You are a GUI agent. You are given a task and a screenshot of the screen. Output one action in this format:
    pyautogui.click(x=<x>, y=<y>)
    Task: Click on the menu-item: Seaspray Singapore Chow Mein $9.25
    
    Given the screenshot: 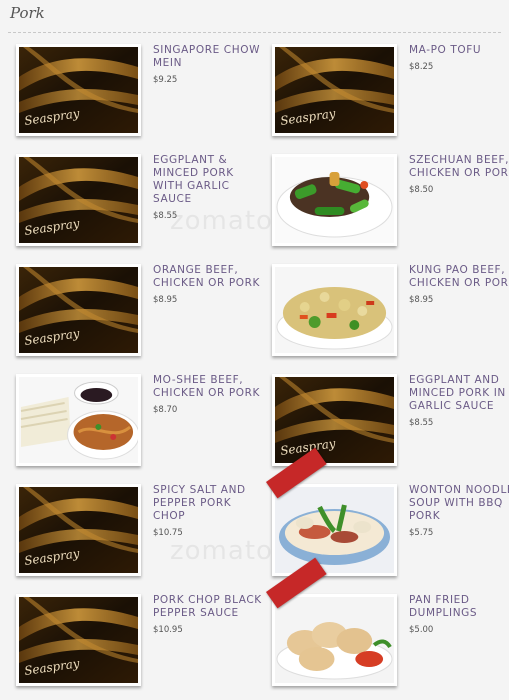 What is the action you would take?
    pyautogui.click(x=130, y=94)
    